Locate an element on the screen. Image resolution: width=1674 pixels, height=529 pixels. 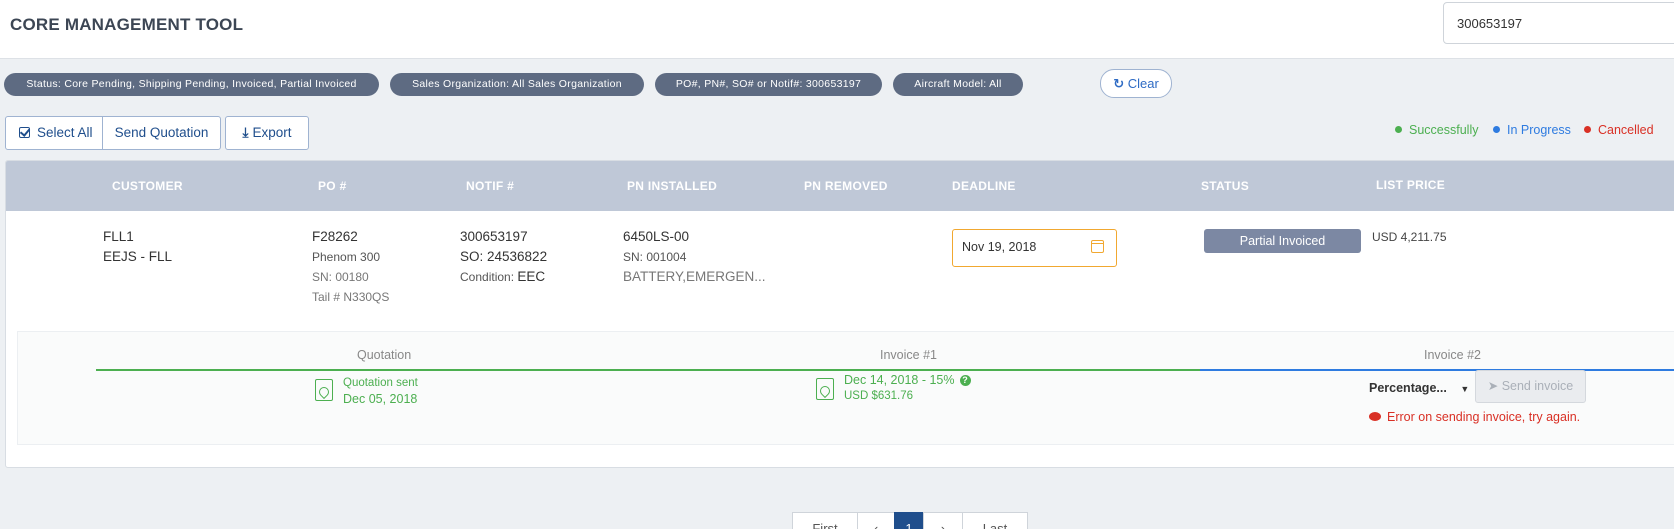
help-icon: ? is located at coordinates (965, 380).